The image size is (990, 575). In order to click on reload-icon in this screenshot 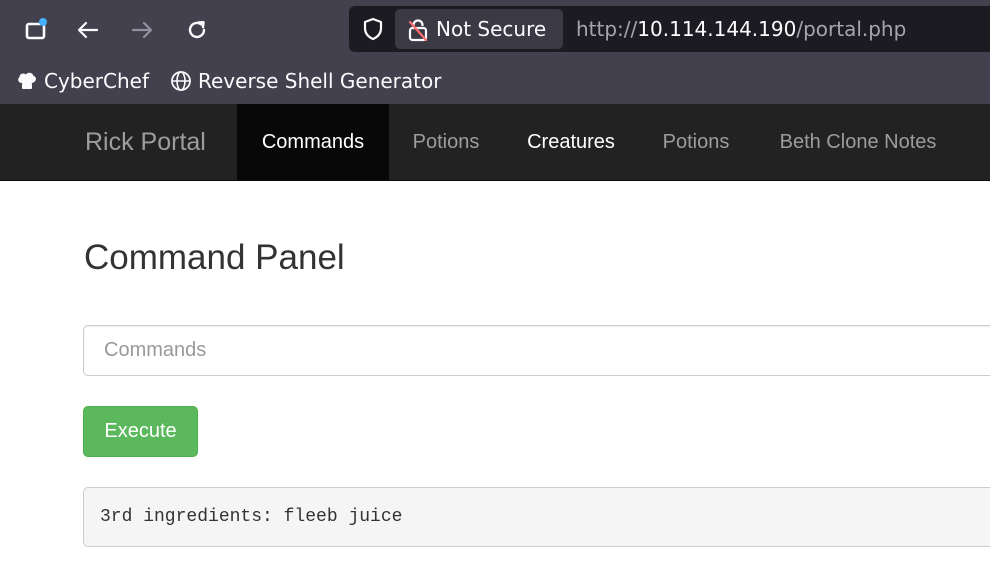, I will do `click(197, 30)`.